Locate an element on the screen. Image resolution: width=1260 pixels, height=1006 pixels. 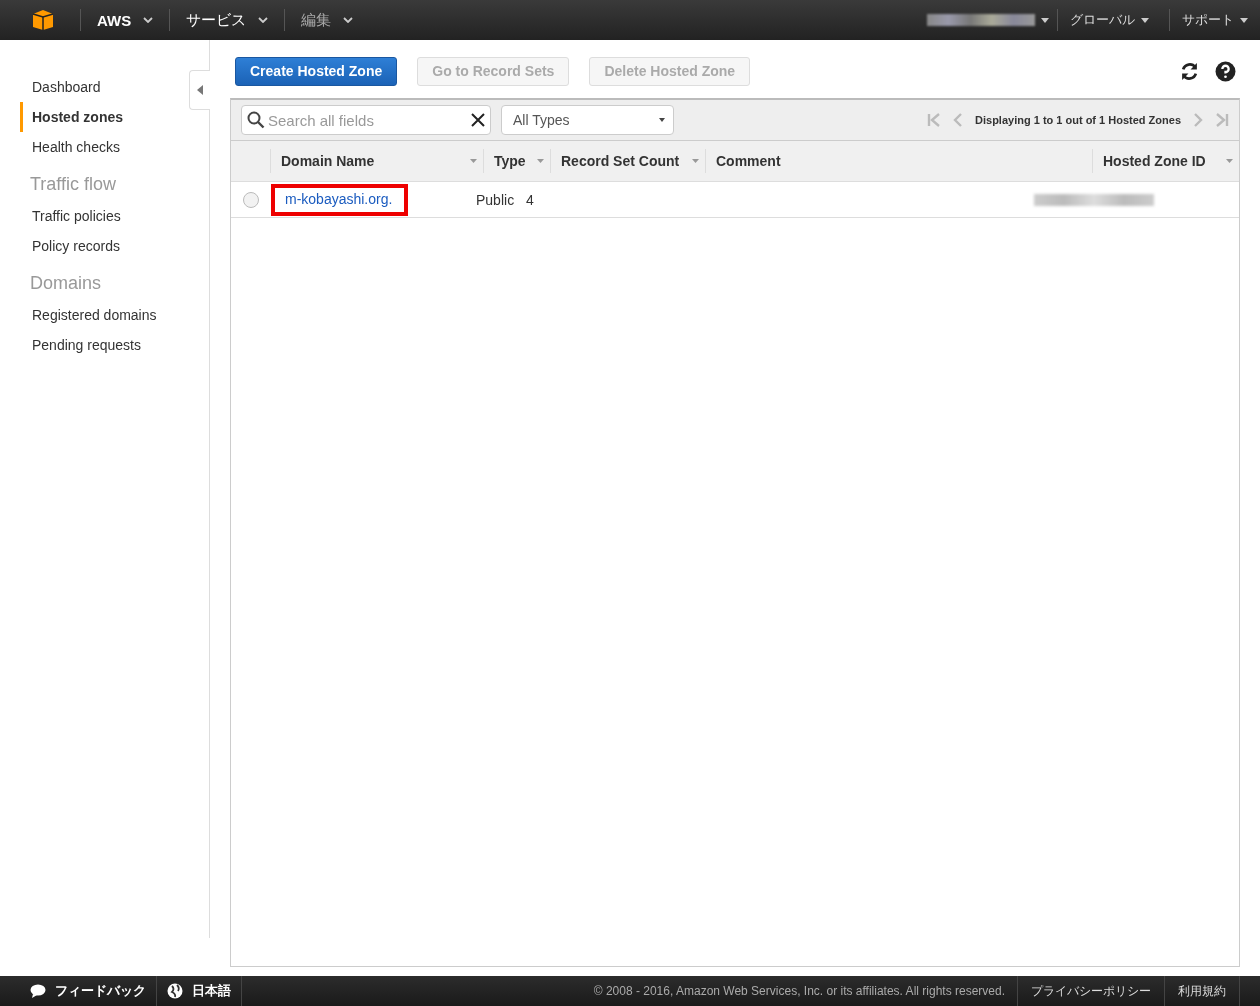
sidebar-item: Hosted zones is located at coordinates (74, 117).